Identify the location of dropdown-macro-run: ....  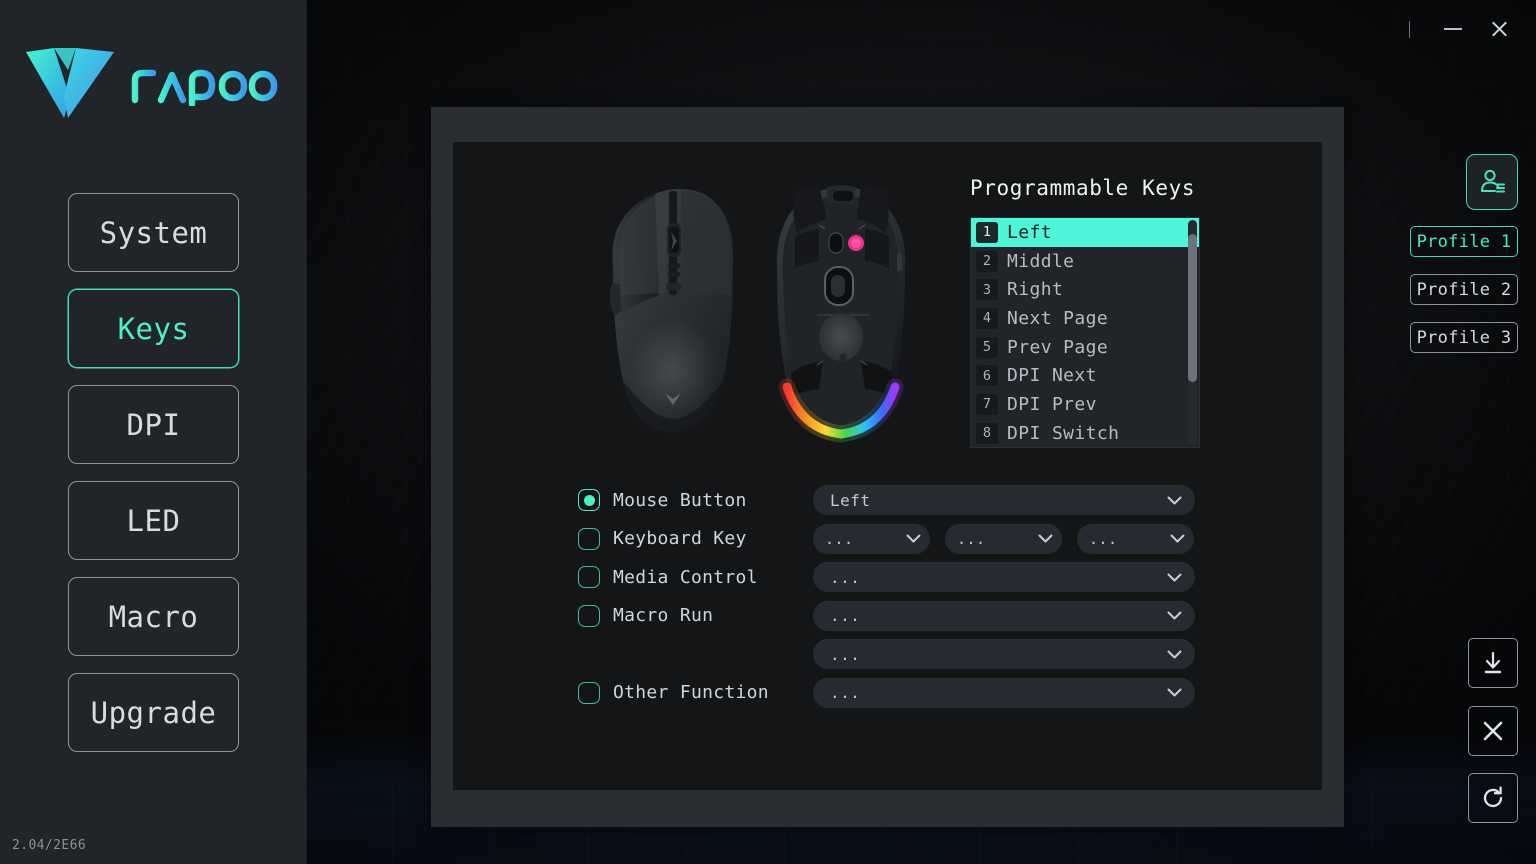
(1004, 615).